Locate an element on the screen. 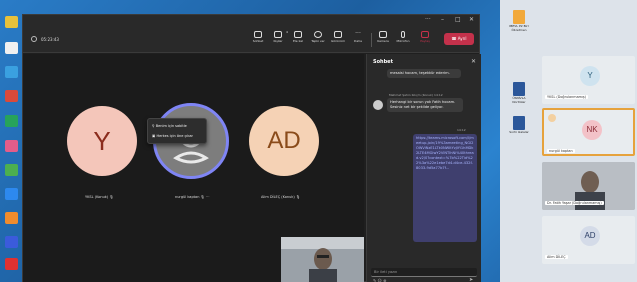 Image resolution: width=637 pixels, height=282 pixels. more-button: ··· Daha is located at coordinates (358, 37).